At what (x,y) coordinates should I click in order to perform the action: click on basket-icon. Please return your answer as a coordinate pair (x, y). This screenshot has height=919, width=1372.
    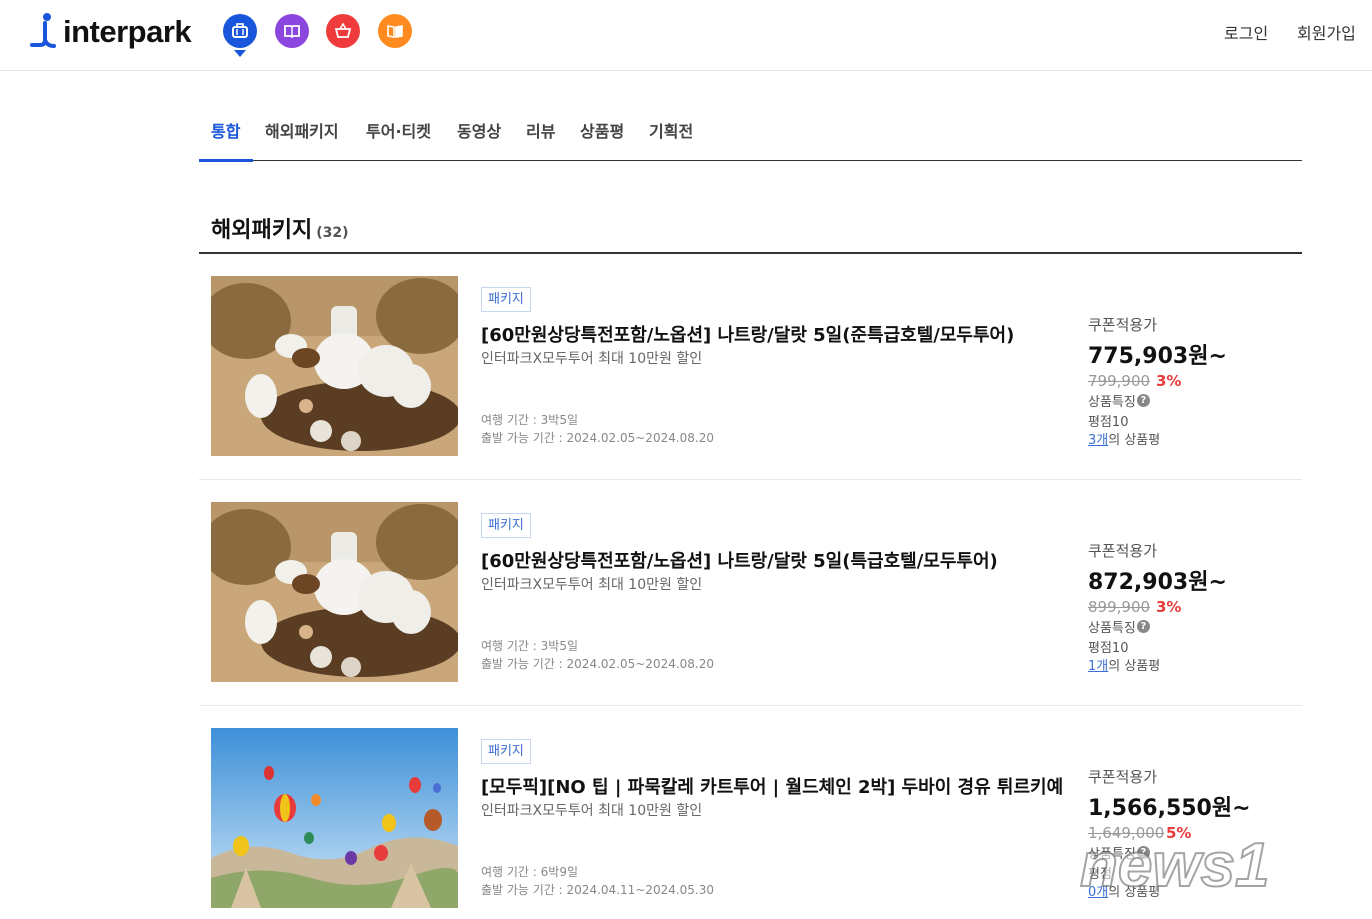
    Looking at the image, I should click on (343, 30).